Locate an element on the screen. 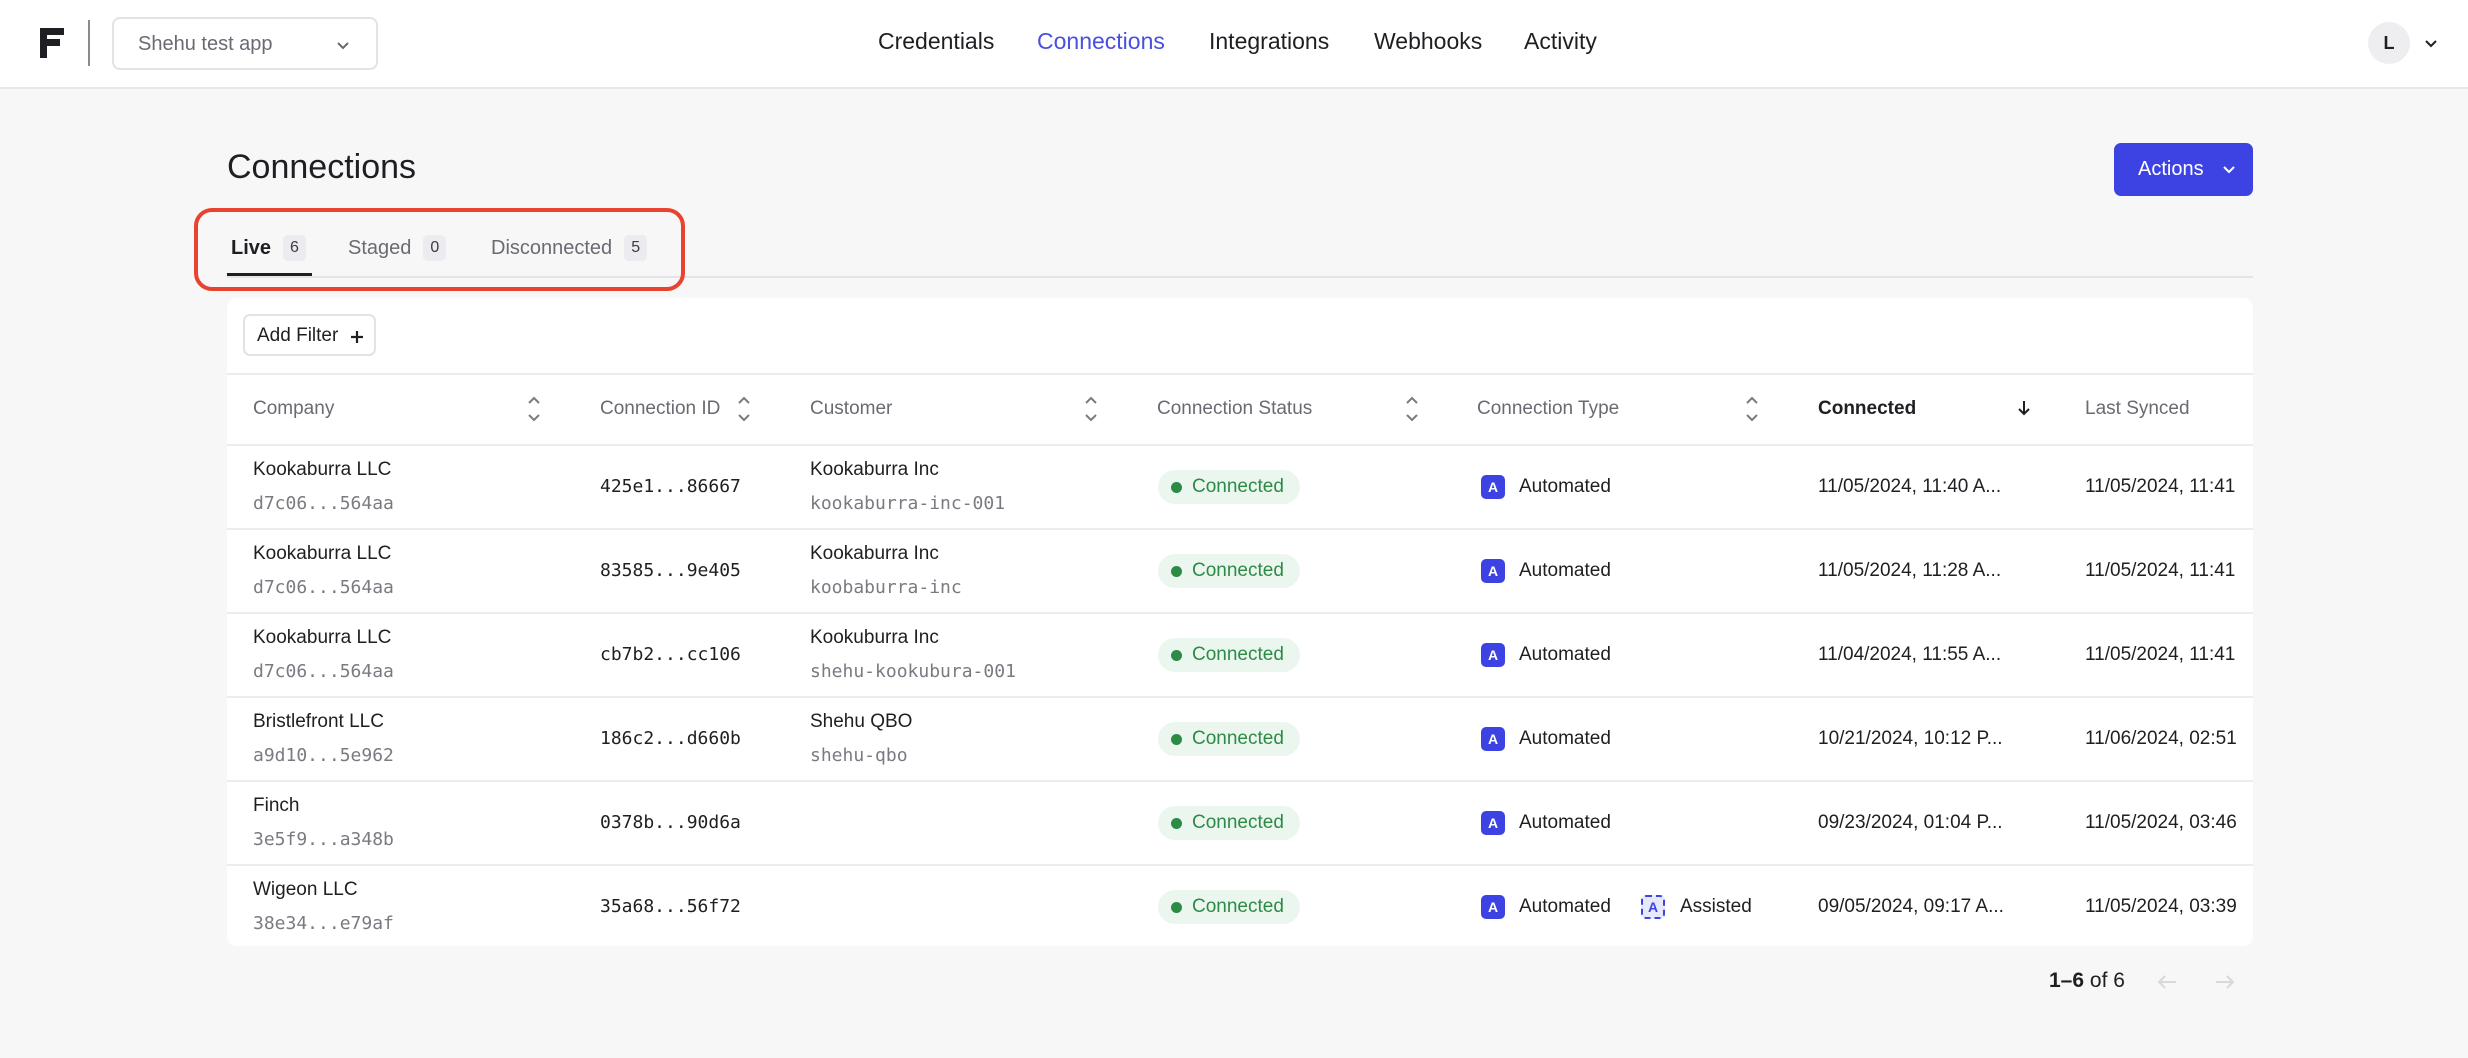 This screenshot has width=2468, height=1058. logo-divider is located at coordinates (89, 43).